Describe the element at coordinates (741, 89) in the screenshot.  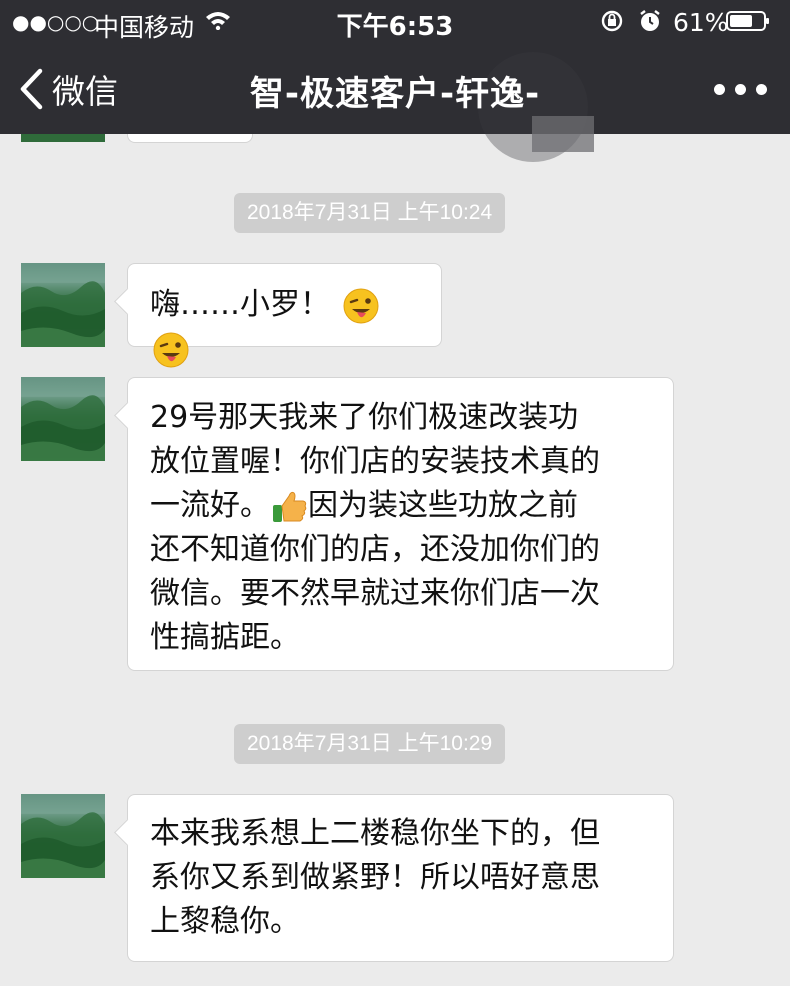
I see `more-options-button` at that location.